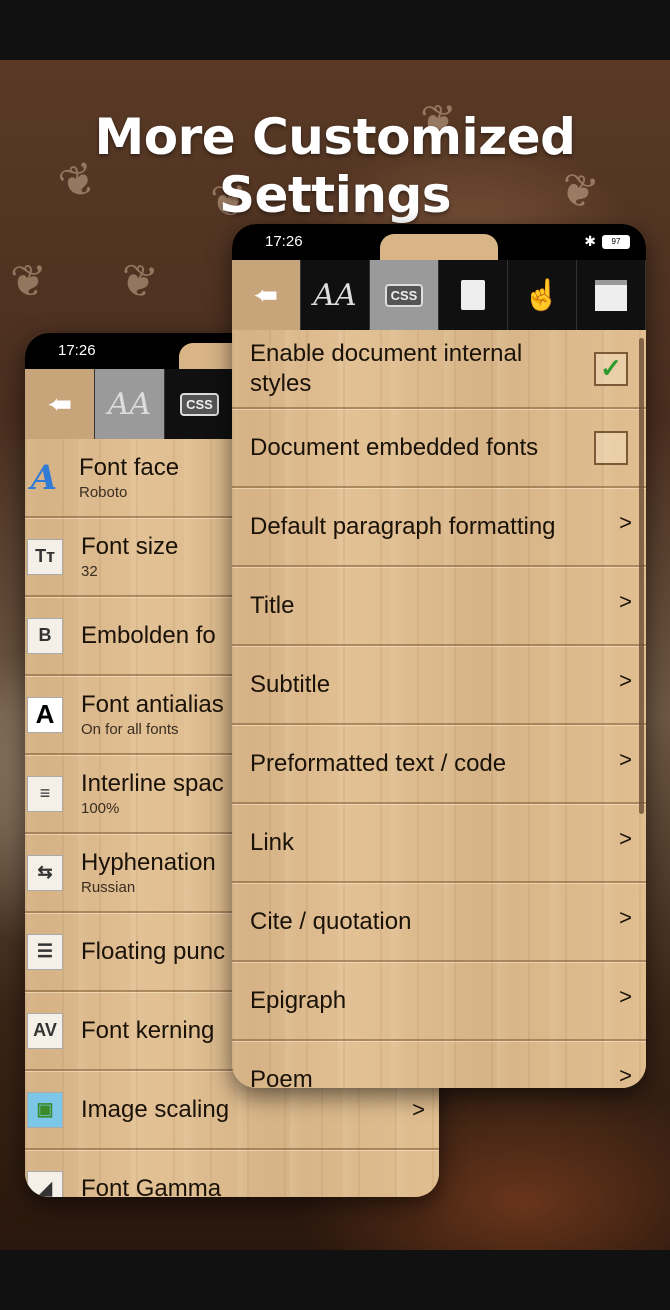 The width and height of the screenshot is (670, 1310). I want to click on top-black-bar, so click(335, 30).